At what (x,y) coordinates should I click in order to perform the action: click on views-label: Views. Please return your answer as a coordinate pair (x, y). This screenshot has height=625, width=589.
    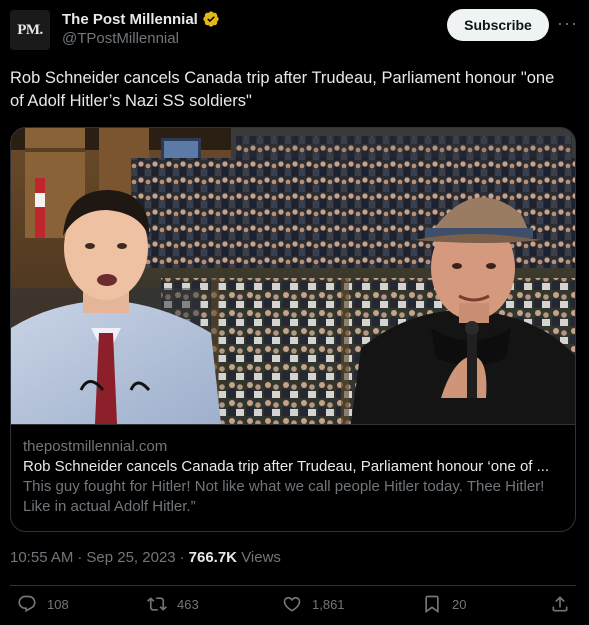
    Looking at the image, I should click on (261, 557).